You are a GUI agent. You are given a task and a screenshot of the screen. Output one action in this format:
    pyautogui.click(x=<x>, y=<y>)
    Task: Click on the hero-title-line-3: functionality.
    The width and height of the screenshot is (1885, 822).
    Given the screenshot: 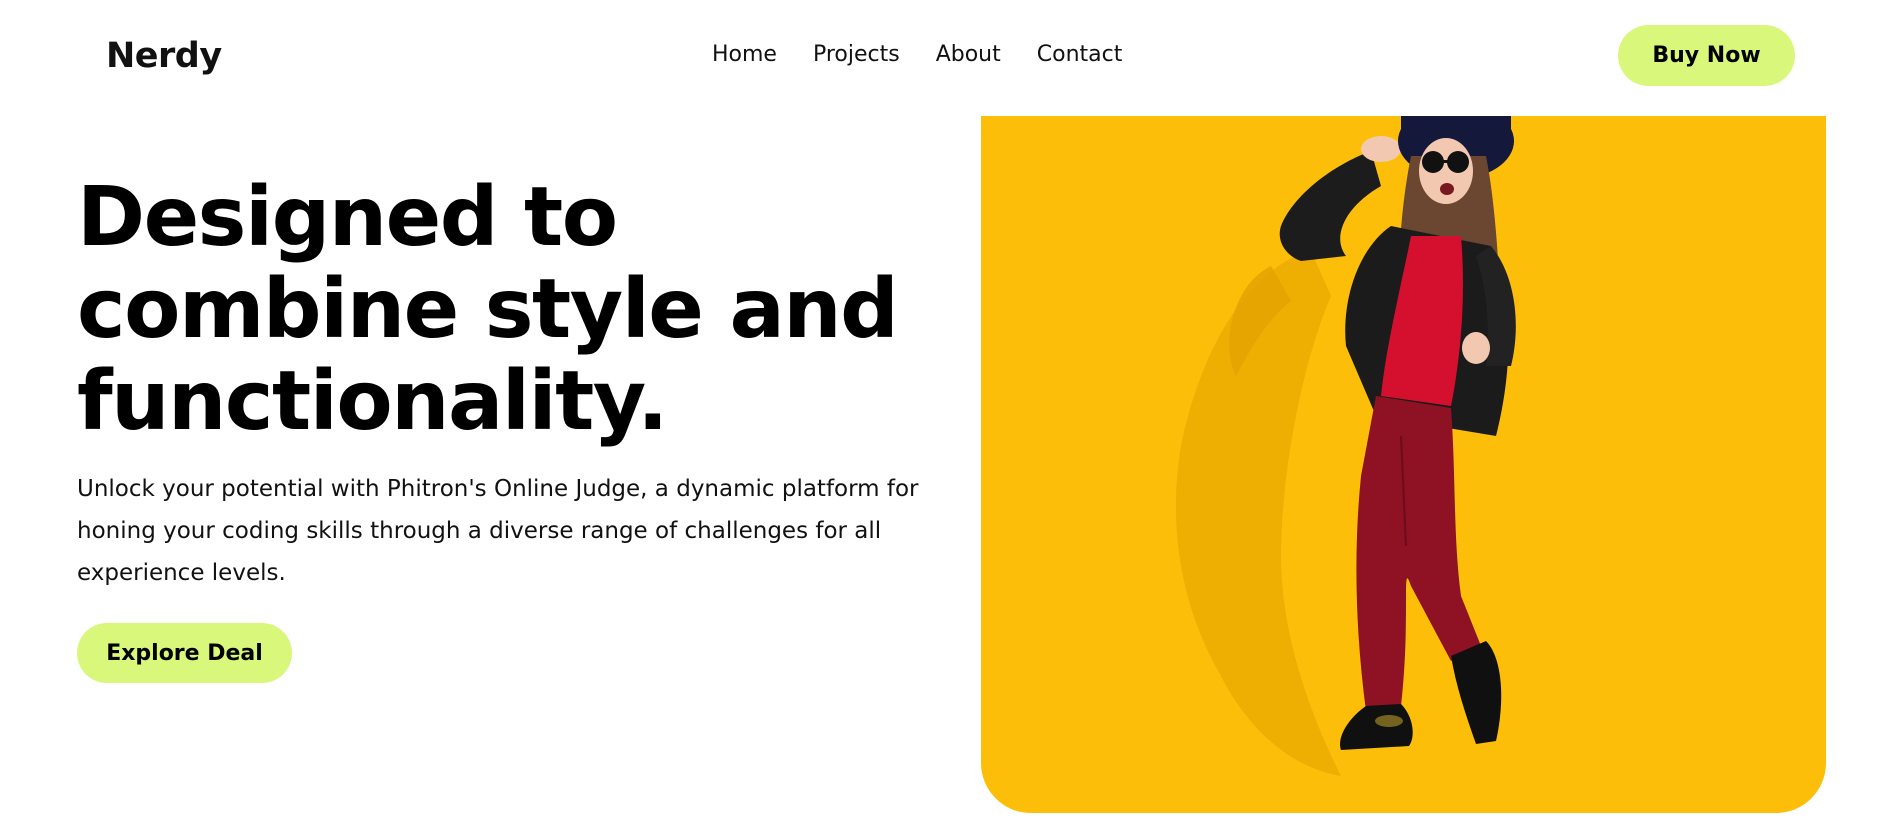 What is the action you would take?
    pyautogui.click(x=372, y=401)
    